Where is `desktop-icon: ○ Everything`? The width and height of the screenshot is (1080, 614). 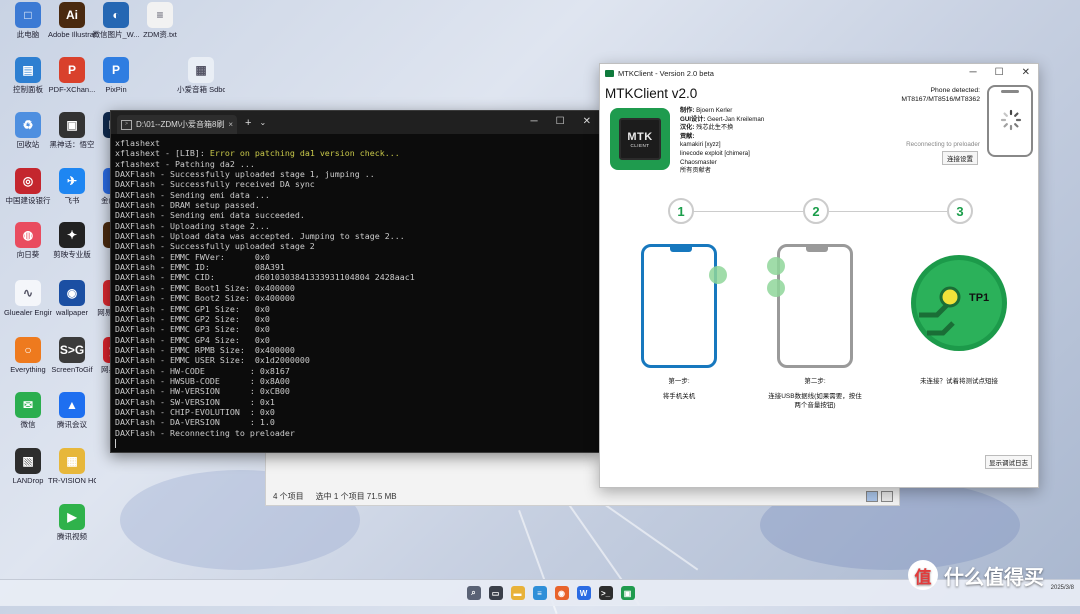
desktop-icon: ○ Everything is located at coordinates (28, 355).